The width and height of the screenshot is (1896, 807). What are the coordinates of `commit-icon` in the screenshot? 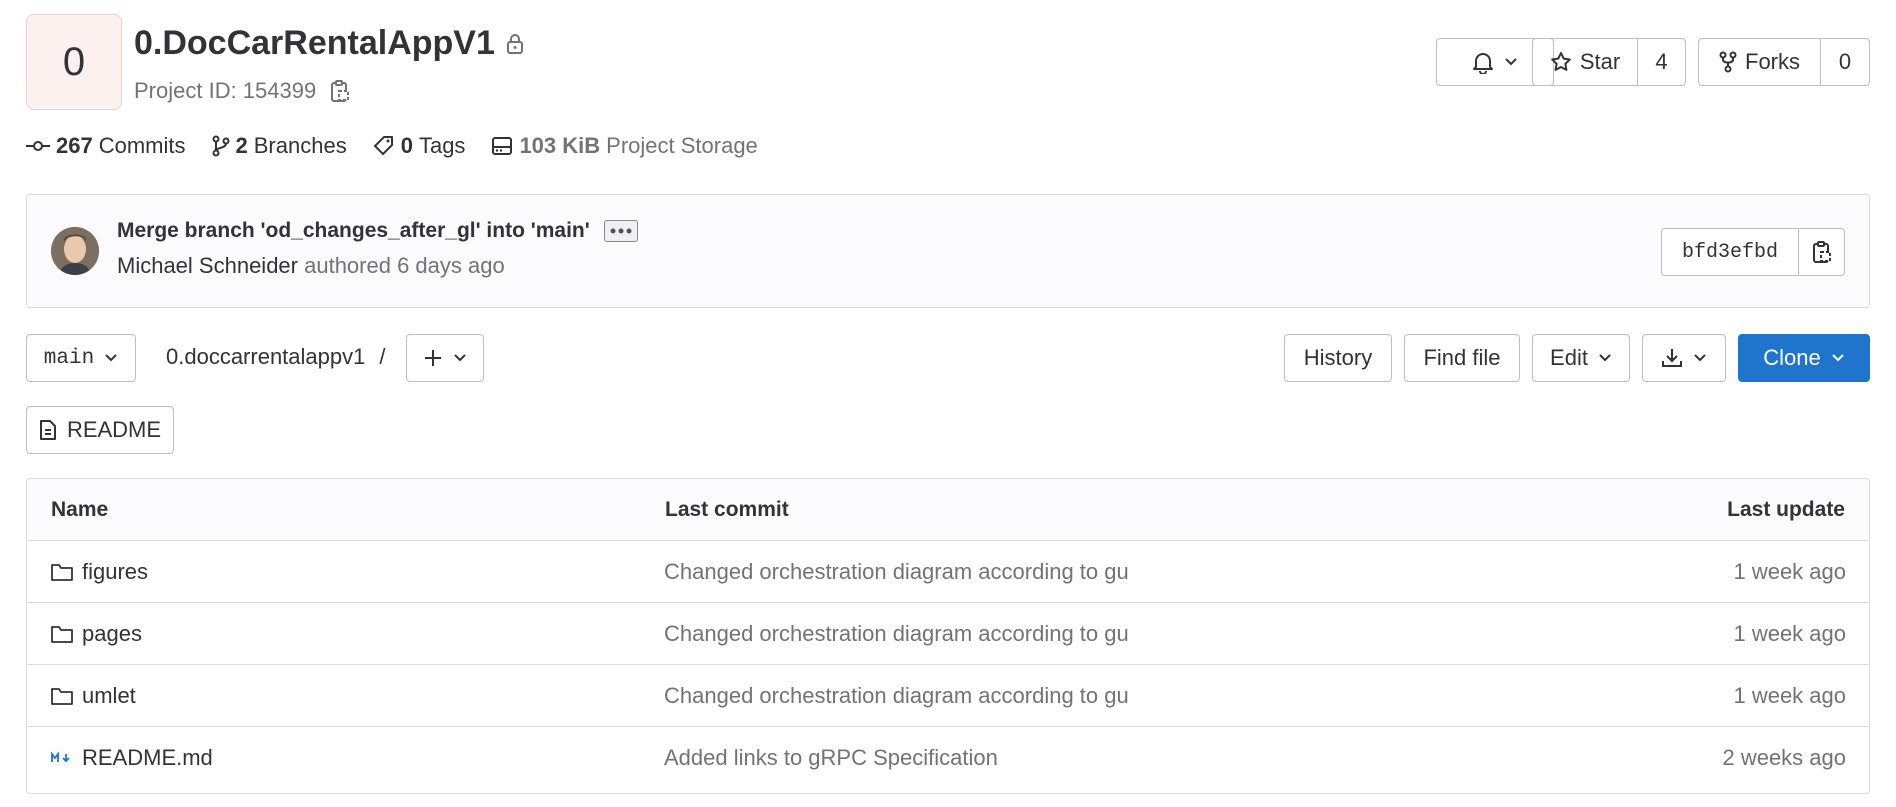 It's located at (38, 146).